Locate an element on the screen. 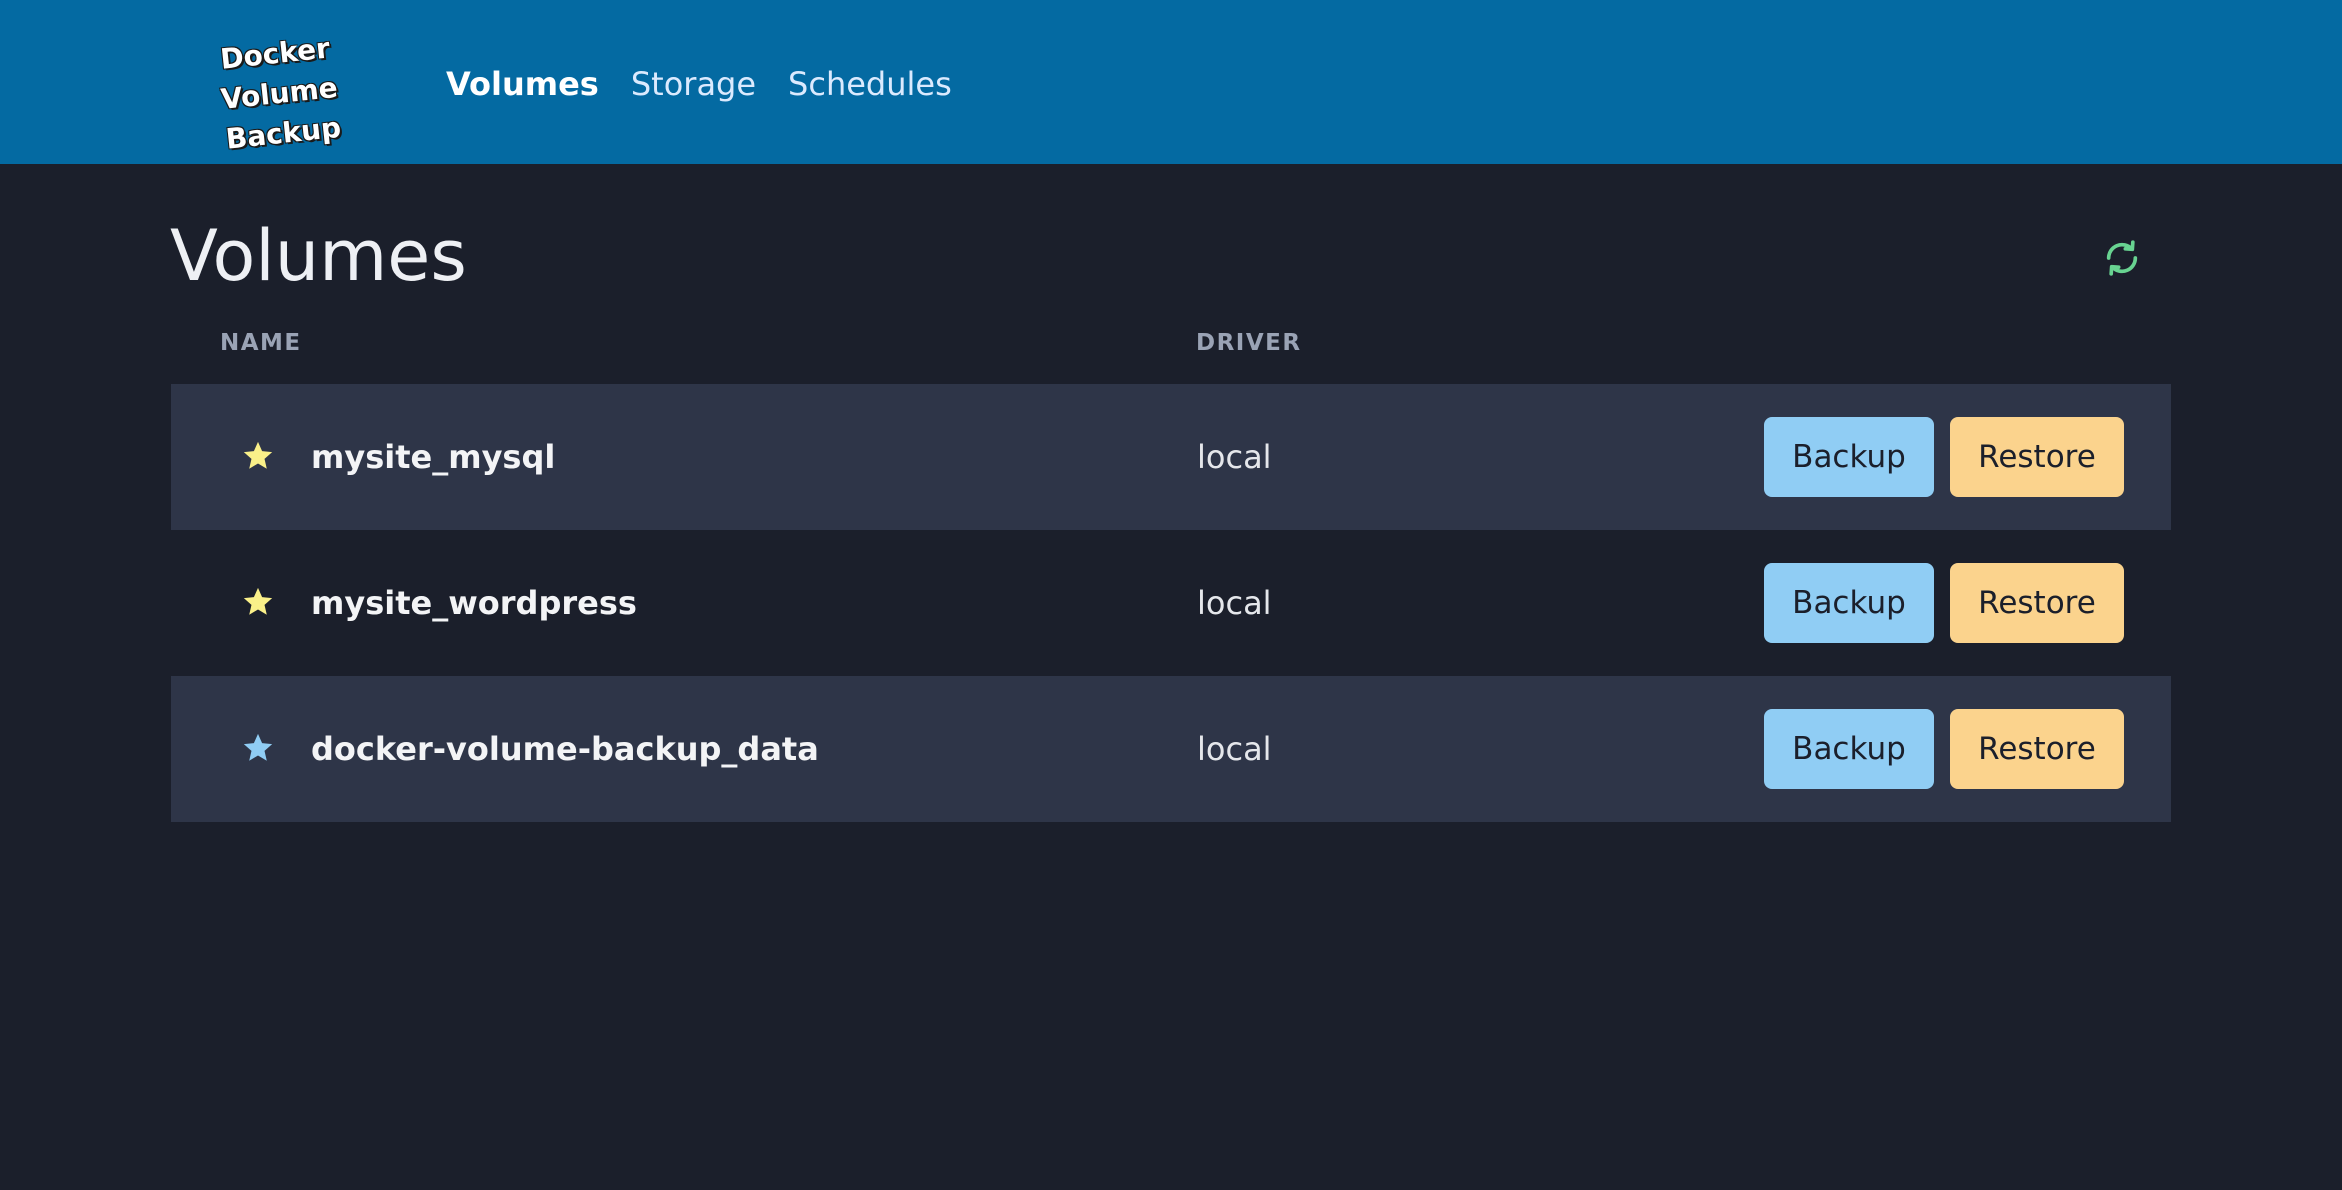 The height and width of the screenshot is (1190, 2342). volume-name: mysite_mysql is located at coordinates (433, 457).